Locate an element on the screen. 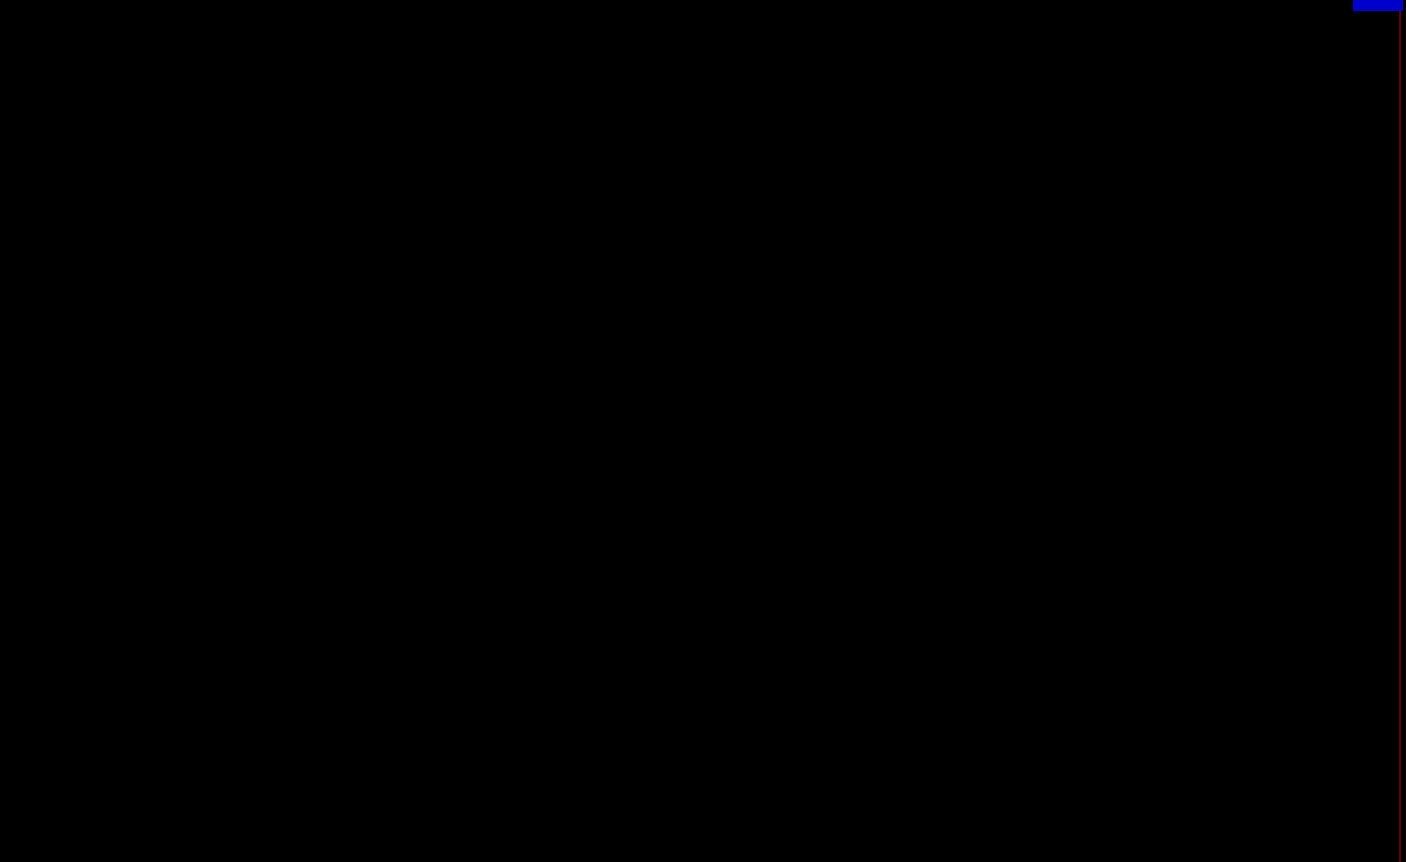 The height and width of the screenshot is (862, 1406). marker-button-rise is located at coordinates (495, 421).